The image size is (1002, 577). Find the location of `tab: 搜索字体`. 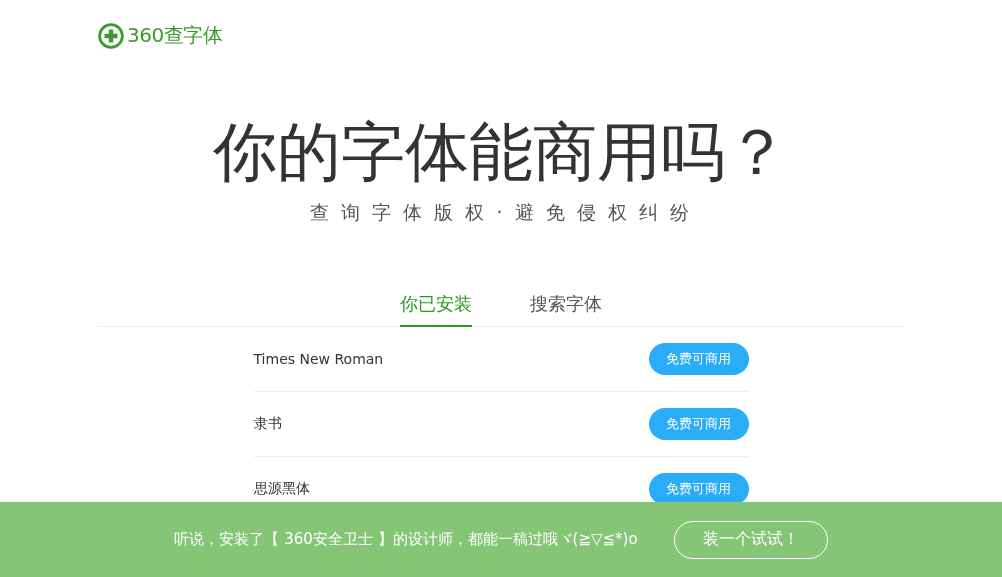

tab: 搜索字体 is located at coordinates (566, 307).